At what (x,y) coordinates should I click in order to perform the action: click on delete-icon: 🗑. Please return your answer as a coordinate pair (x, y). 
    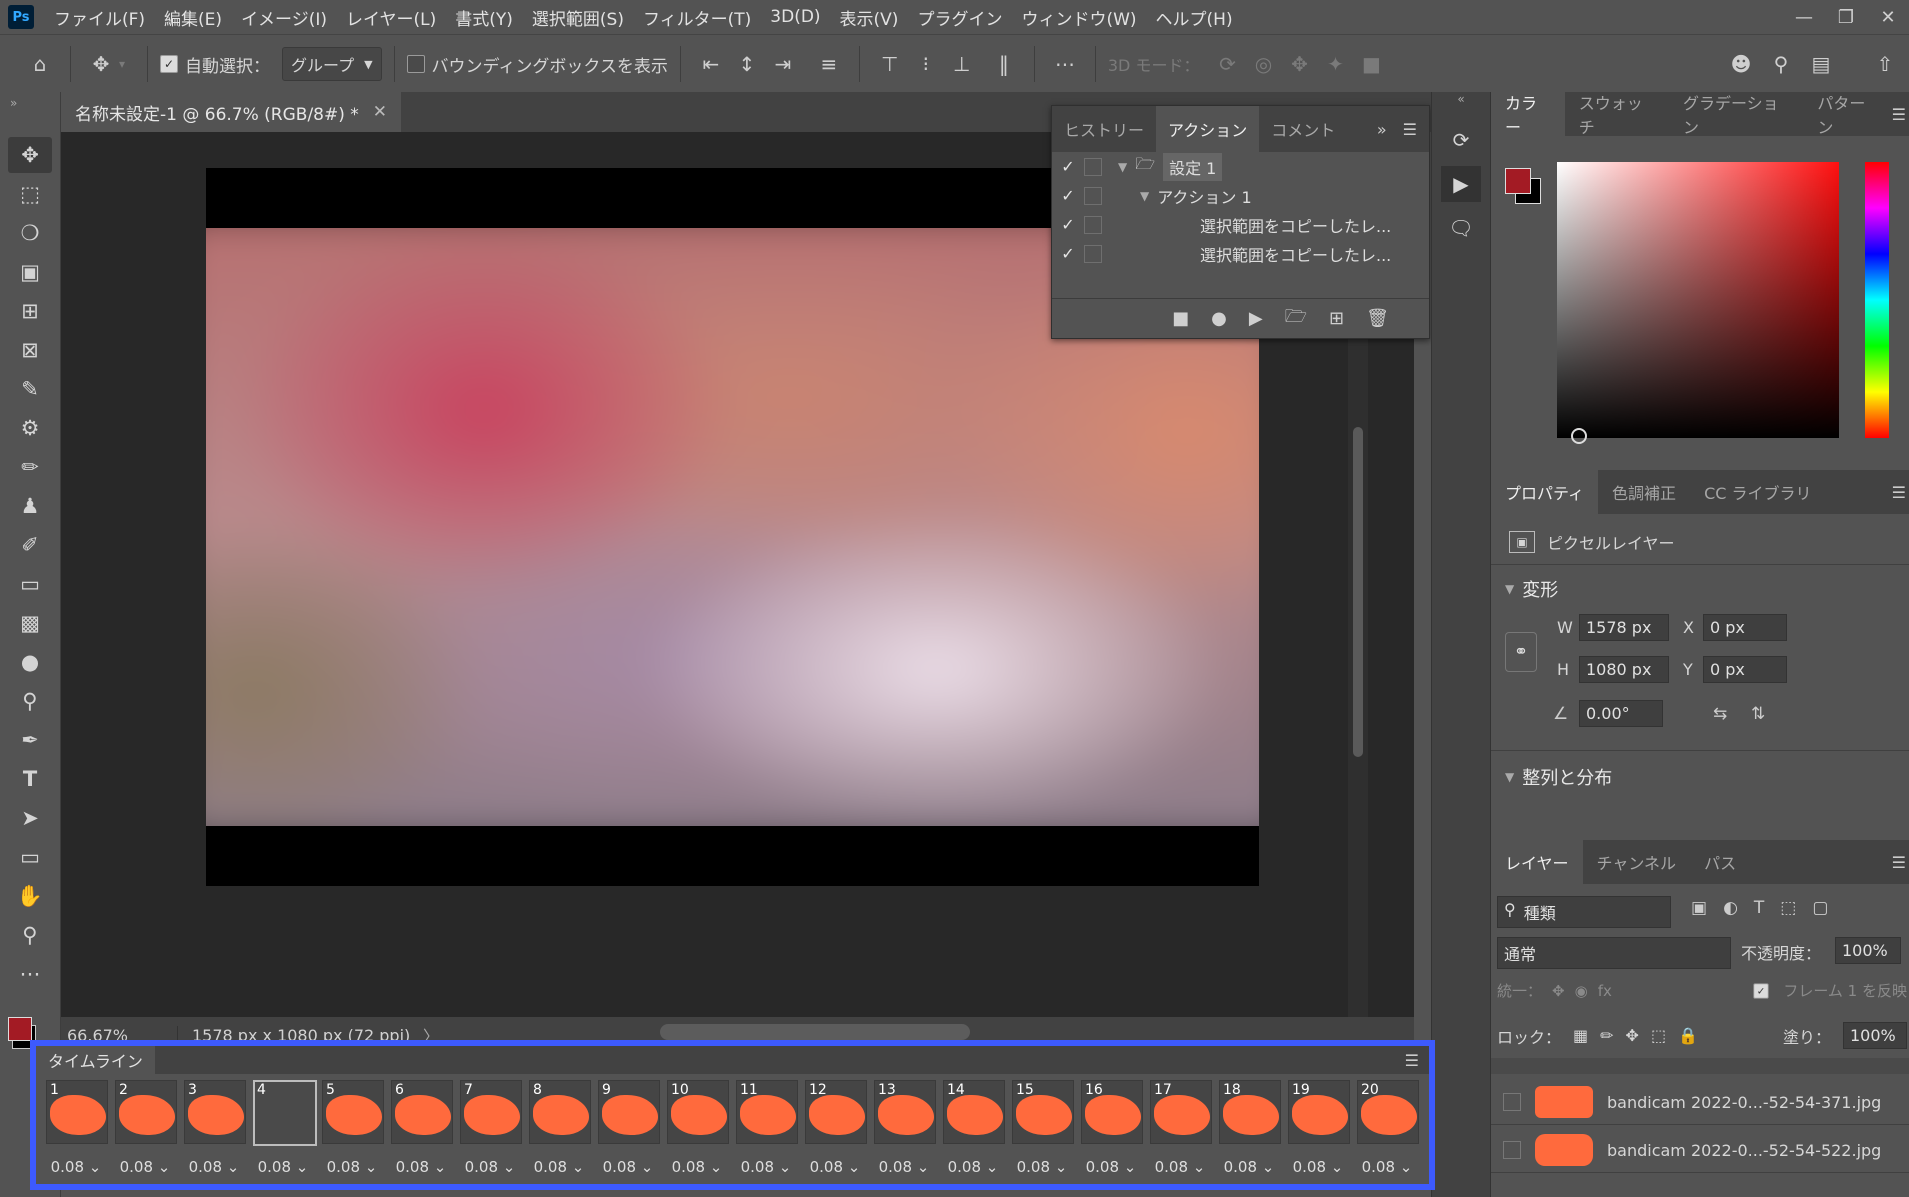
    Looking at the image, I should click on (1377, 318).